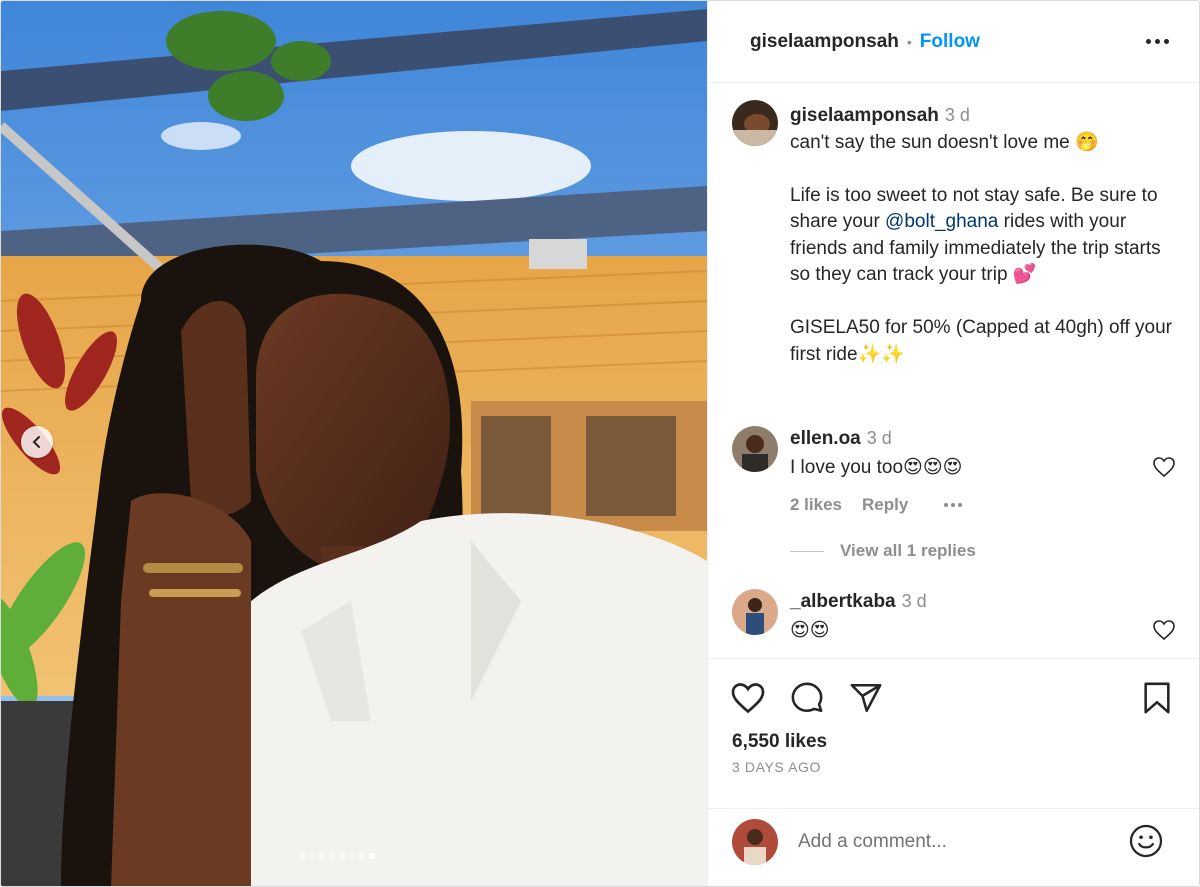 This screenshot has height=887, width=1200. I want to click on author-username: giselaamponsah, so click(824, 42).